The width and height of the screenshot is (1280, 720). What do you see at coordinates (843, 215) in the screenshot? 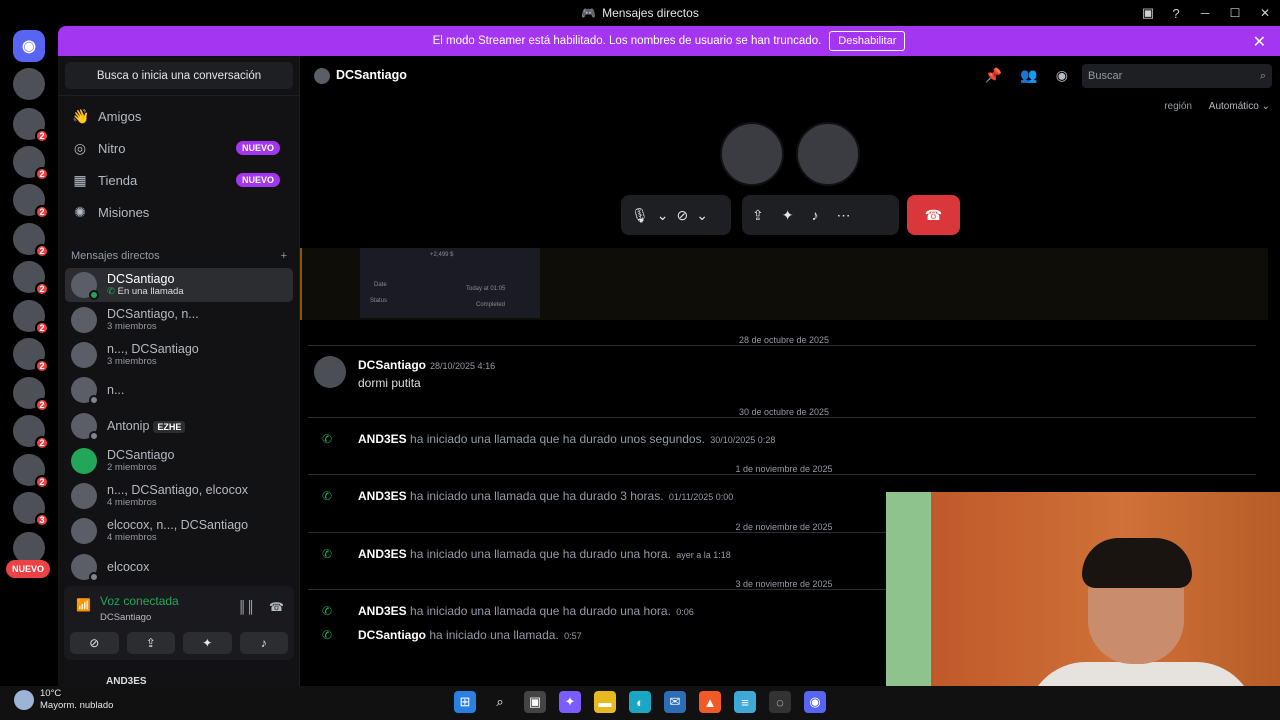
I see `more-icon: ⋯` at bounding box center [843, 215].